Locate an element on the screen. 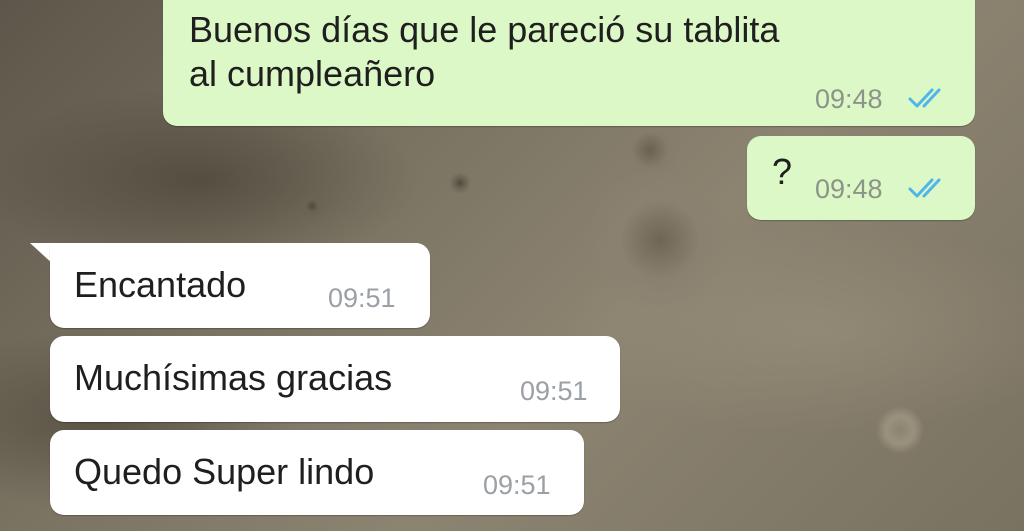 The image size is (1024, 531). message-text: ? is located at coordinates (782, 171).